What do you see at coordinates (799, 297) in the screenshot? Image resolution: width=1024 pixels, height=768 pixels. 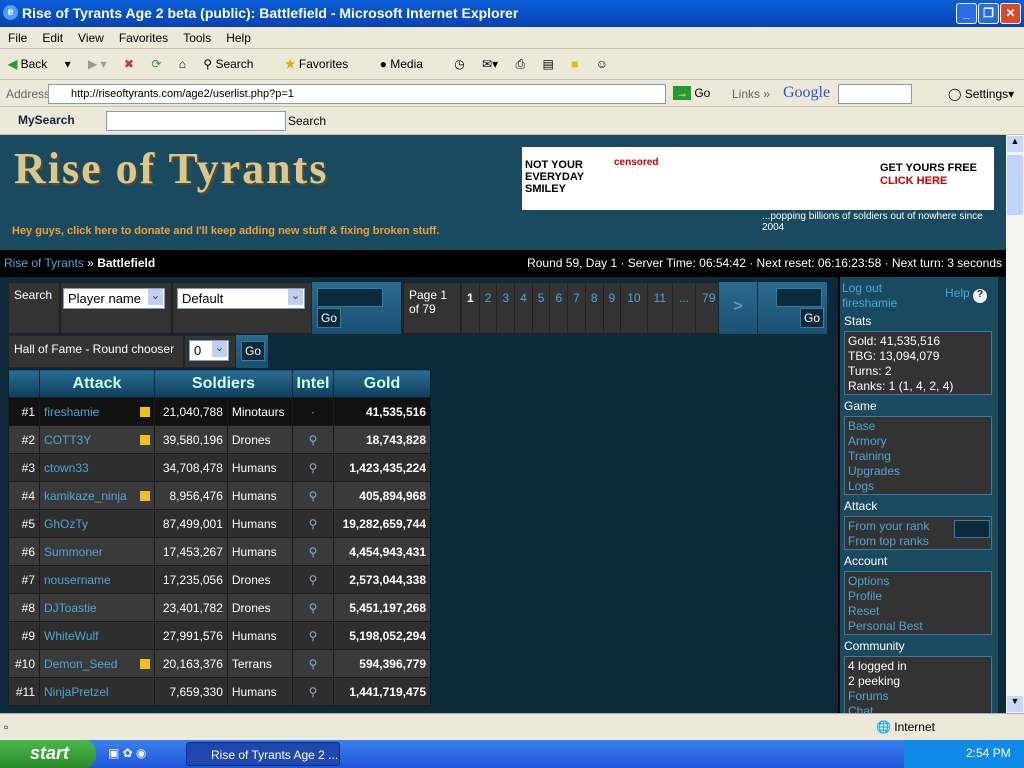 I see `page-input` at bounding box center [799, 297].